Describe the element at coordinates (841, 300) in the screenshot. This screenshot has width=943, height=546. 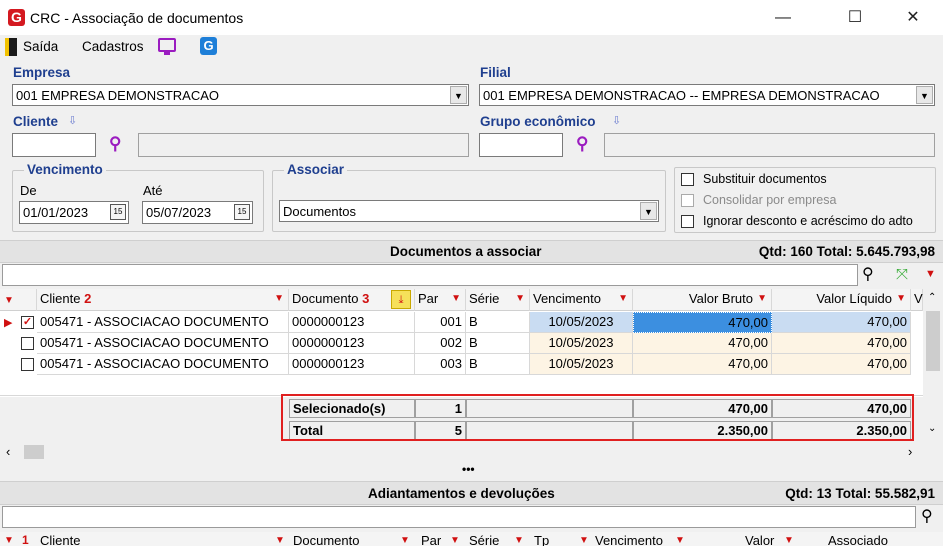
I see `header-net: Valor Líquido ▼` at that location.